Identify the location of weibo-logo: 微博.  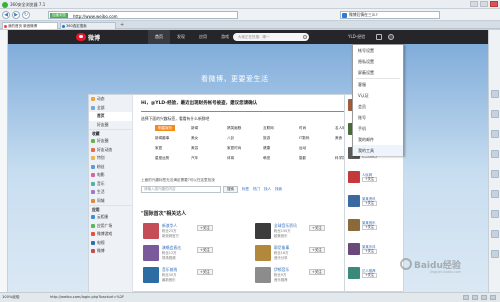
(88, 37).